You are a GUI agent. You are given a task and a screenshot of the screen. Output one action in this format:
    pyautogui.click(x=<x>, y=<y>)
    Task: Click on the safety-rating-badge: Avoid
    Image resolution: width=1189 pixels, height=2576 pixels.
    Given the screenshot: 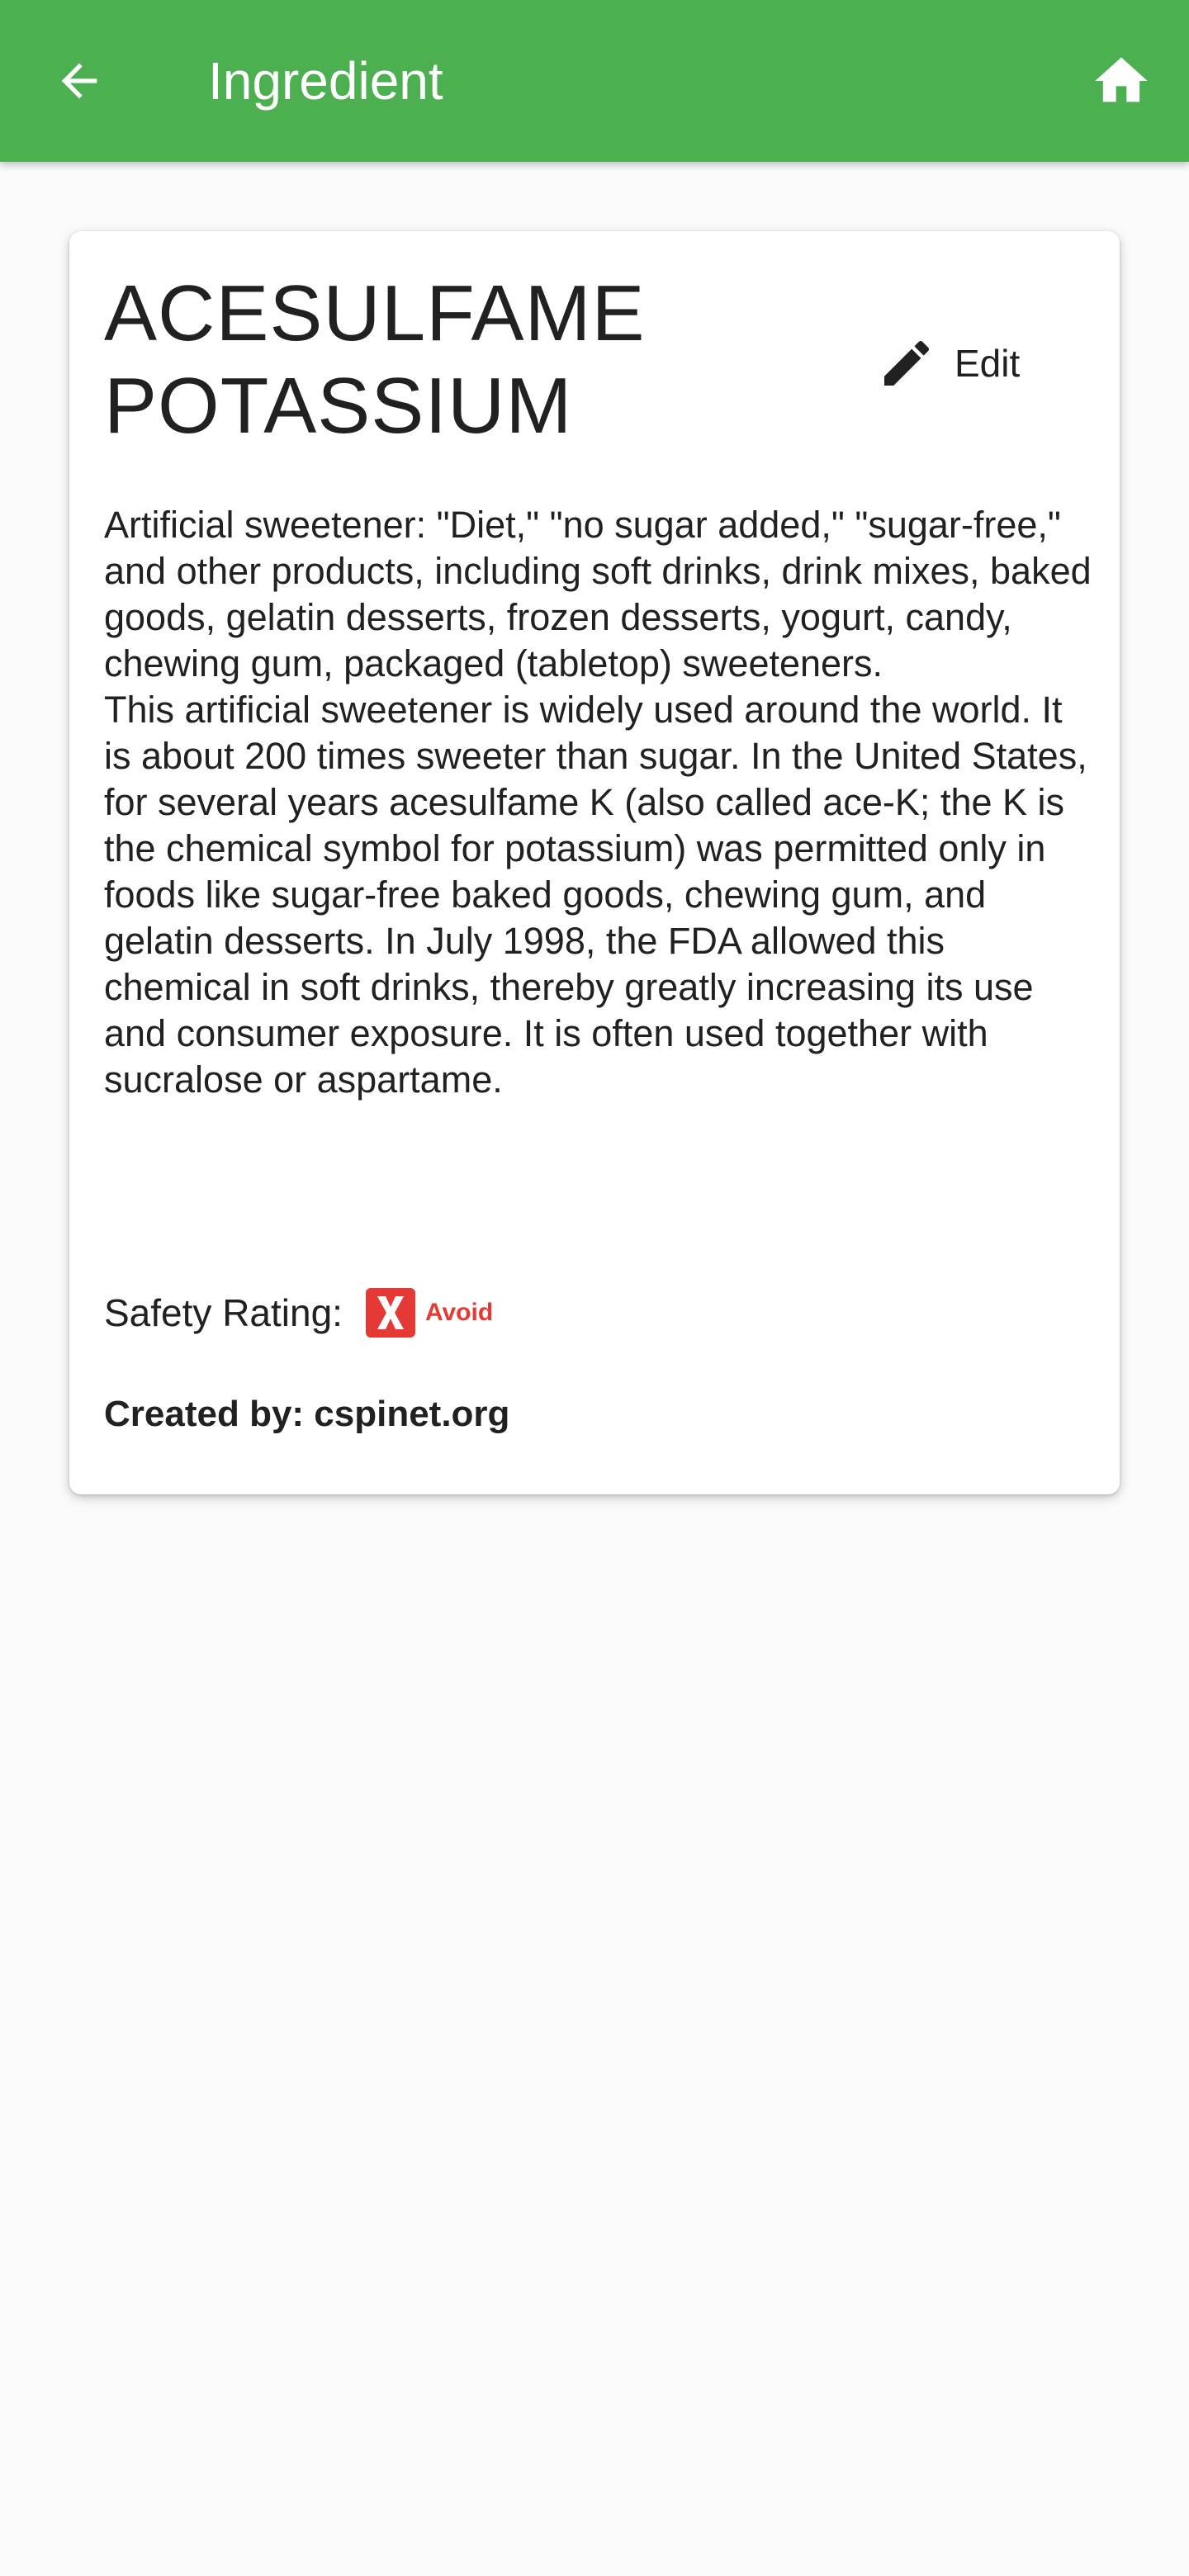 What is the action you would take?
    pyautogui.click(x=429, y=1313)
    